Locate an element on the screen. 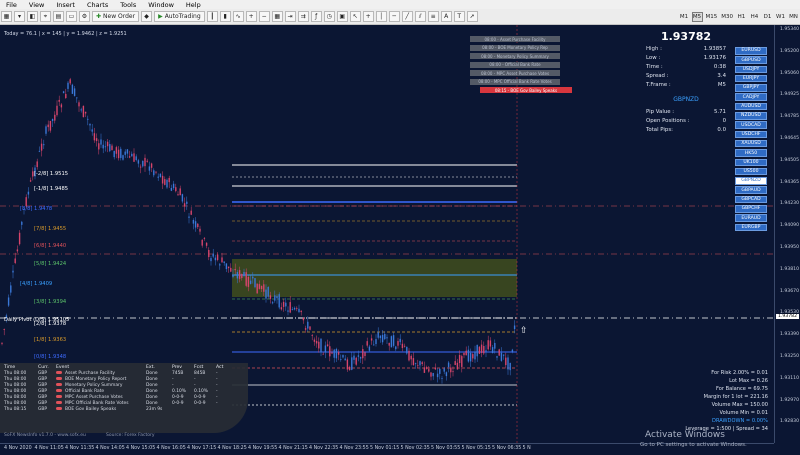 Image resolution: width=800 pixels, height=455 pixels. chart-shift-icon: ⇥ is located at coordinates (290, 16).